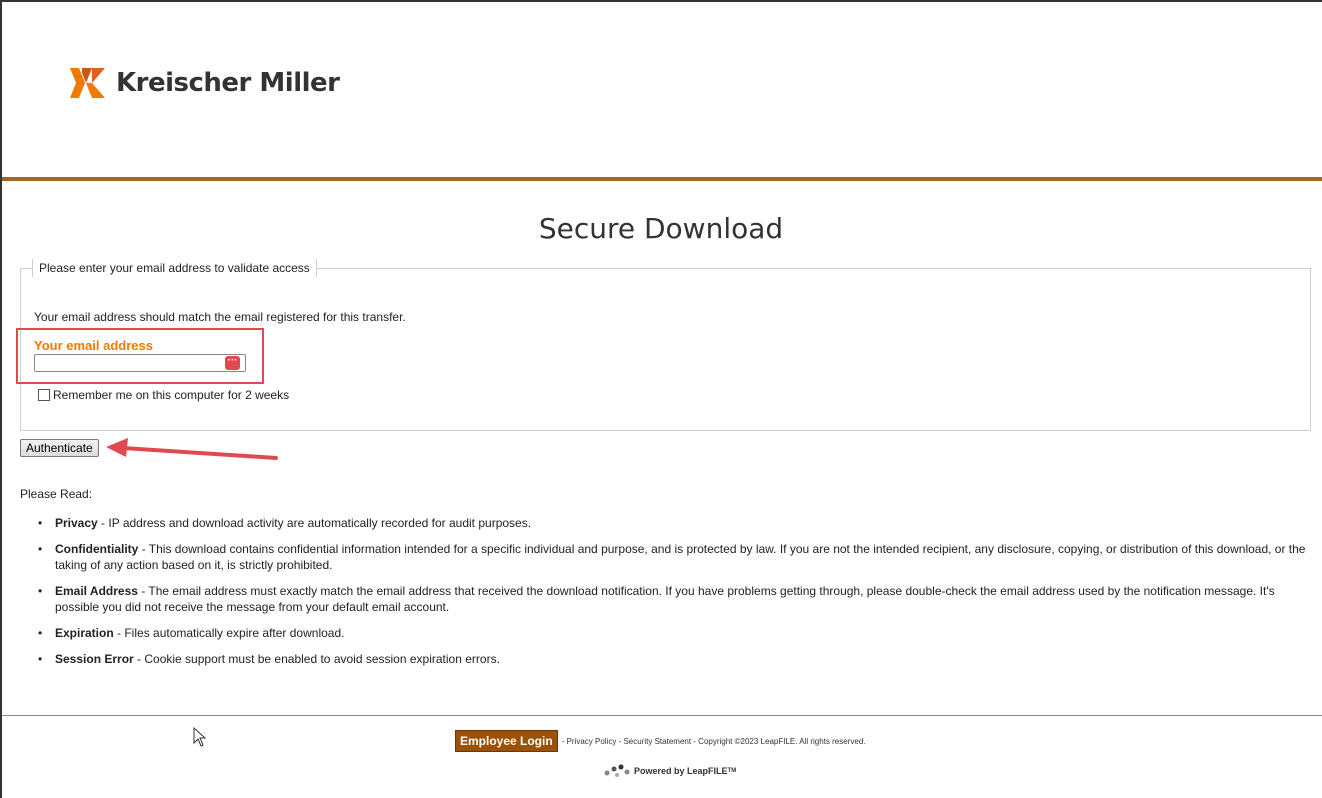 The image size is (1322, 798). I want to click on email-input, so click(140, 363).